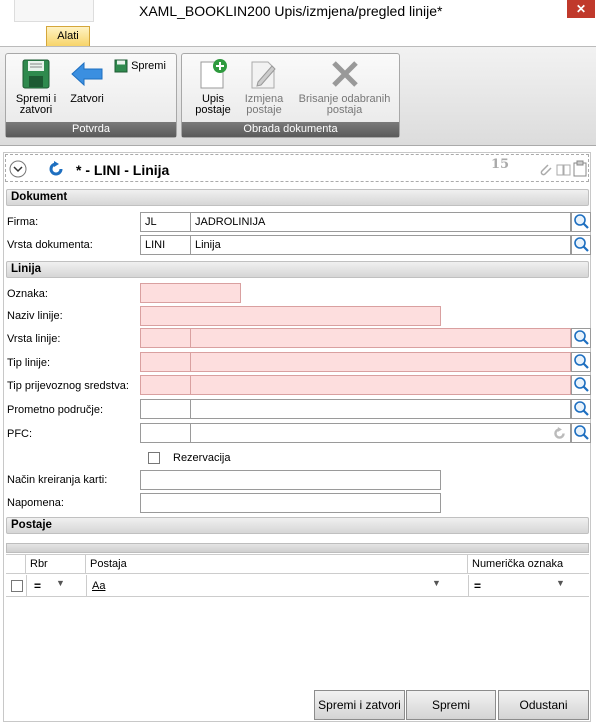  What do you see at coordinates (380, 338) in the screenshot?
I see `vrsta-linije-name-field` at bounding box center [380, 338].